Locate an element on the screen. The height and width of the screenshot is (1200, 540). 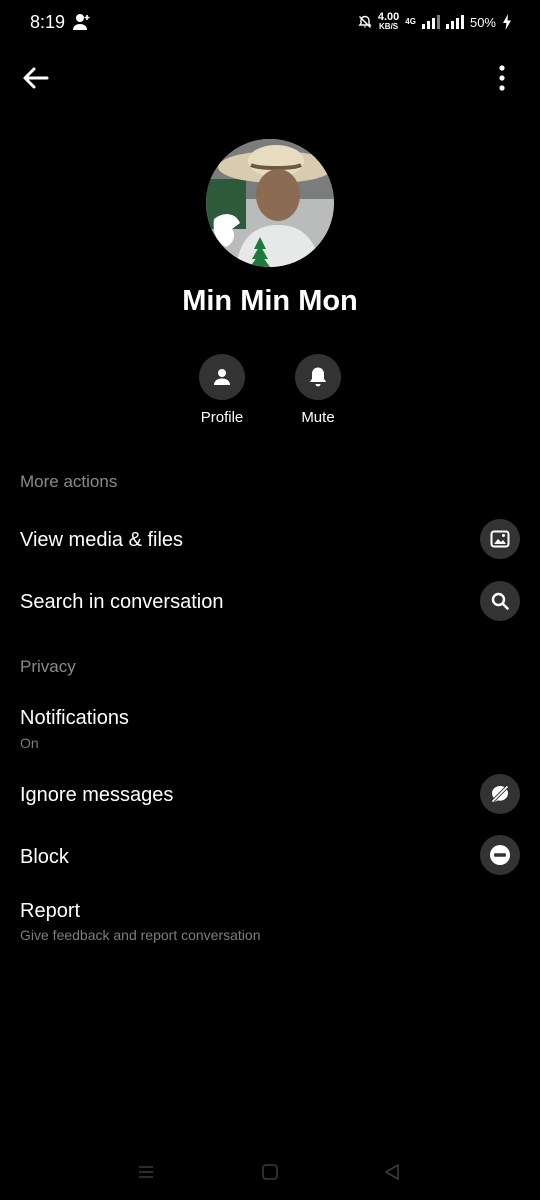
add-user-icon is located at coordinates (81, 22).